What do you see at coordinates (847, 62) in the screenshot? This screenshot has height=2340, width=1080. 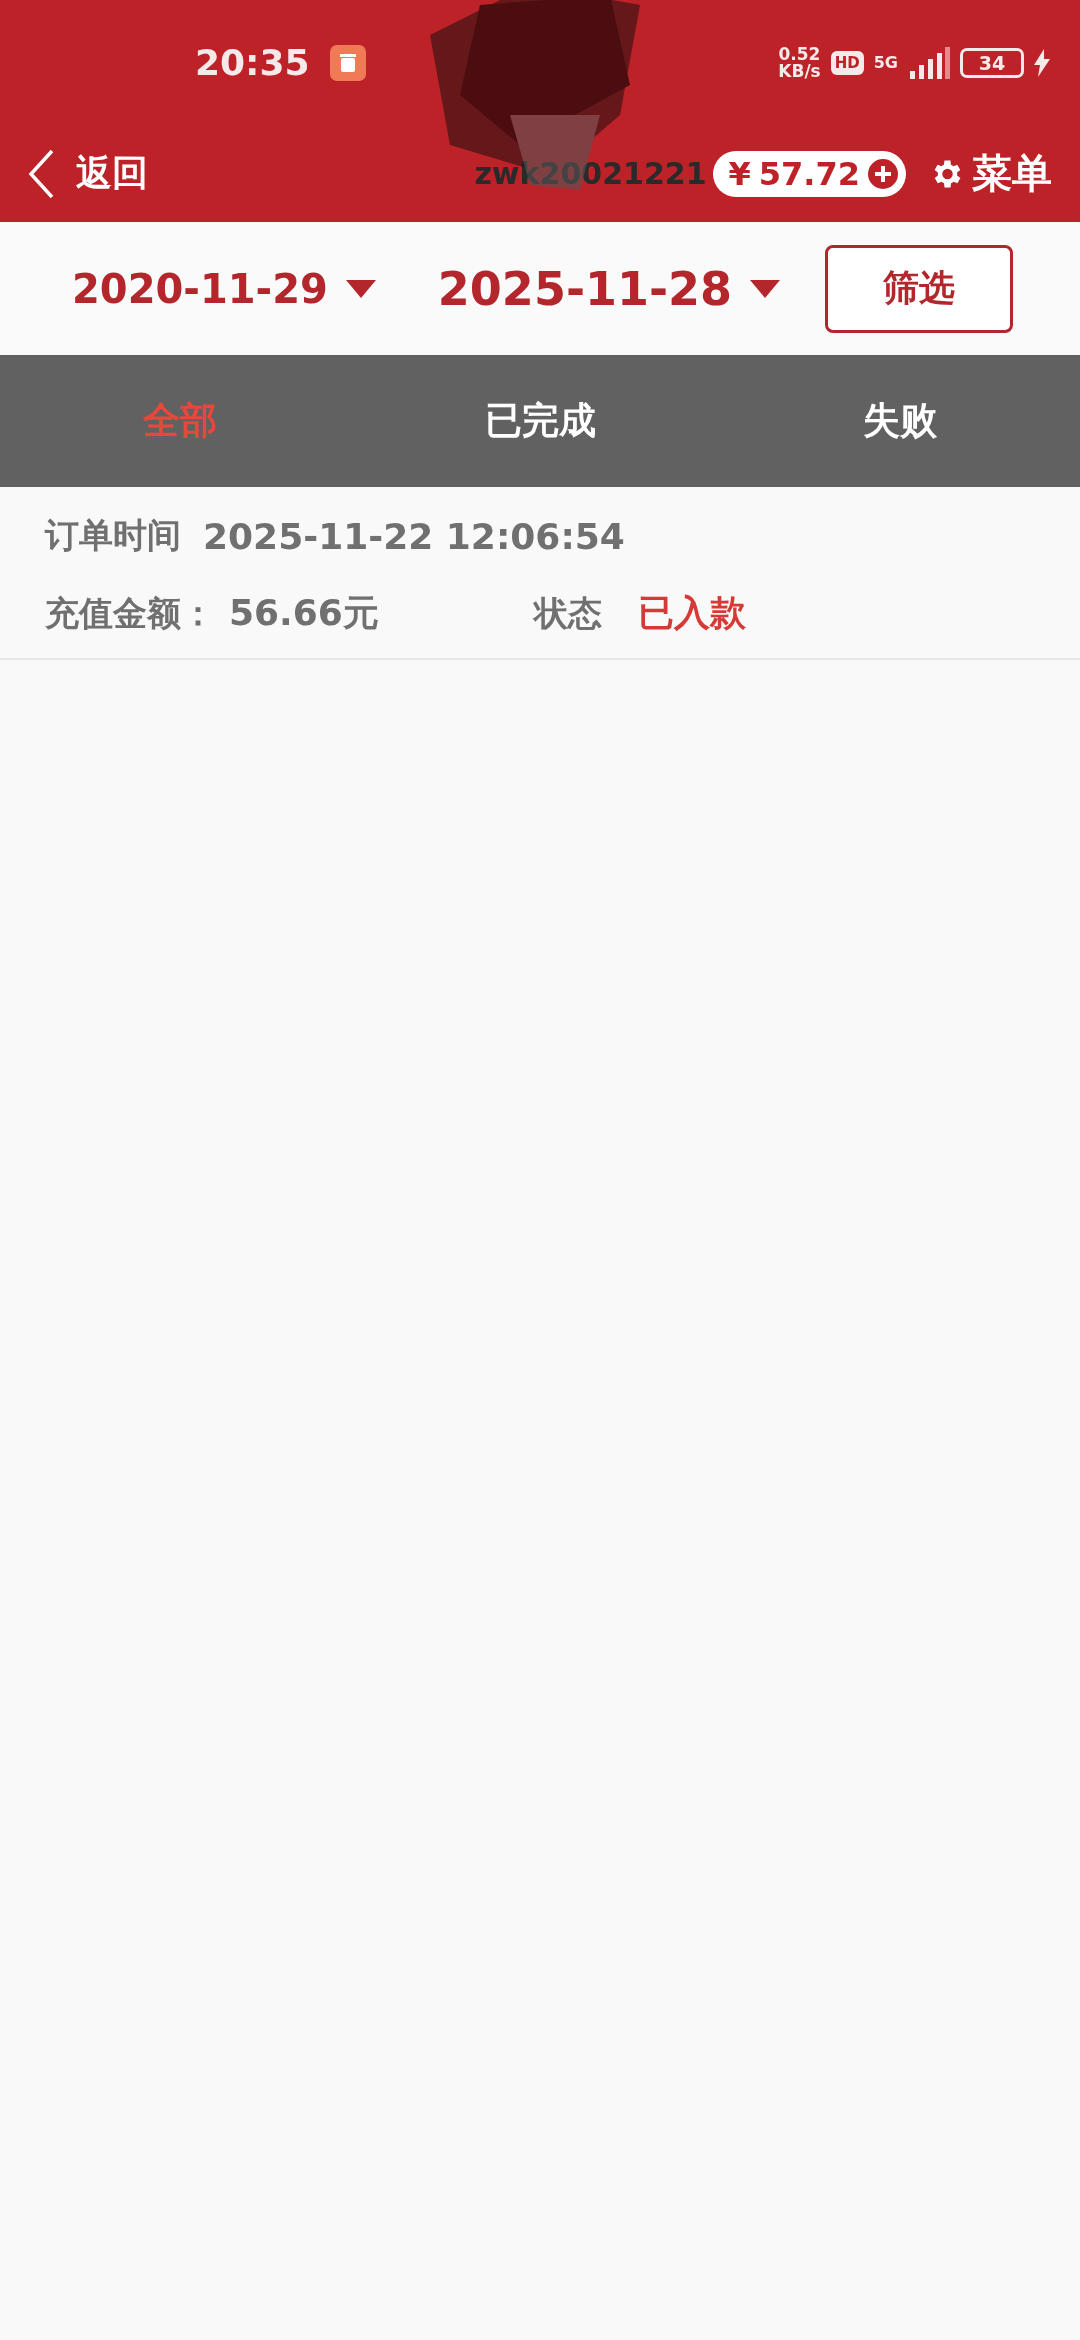 I see `hd-badge: HD` at bounding box center [847, 62].